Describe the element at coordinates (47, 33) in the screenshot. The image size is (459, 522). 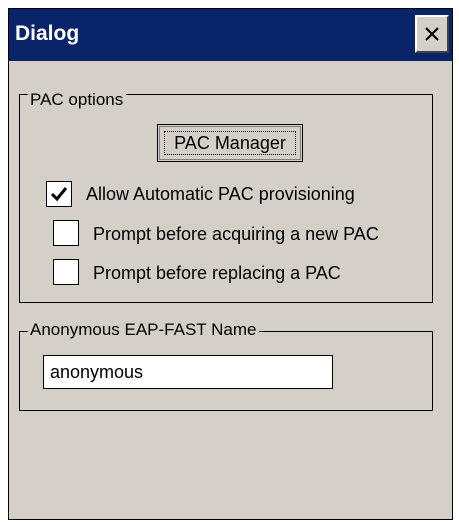
I see `window-title: Dialog` at that location.